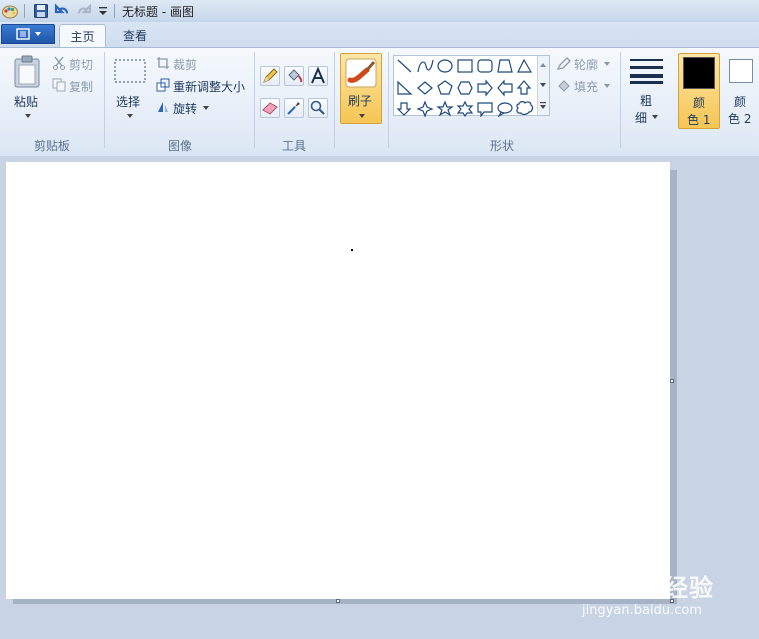 The height and width of the screenshot is (639, 759). I want to click on text-tool, so click(318, 76).